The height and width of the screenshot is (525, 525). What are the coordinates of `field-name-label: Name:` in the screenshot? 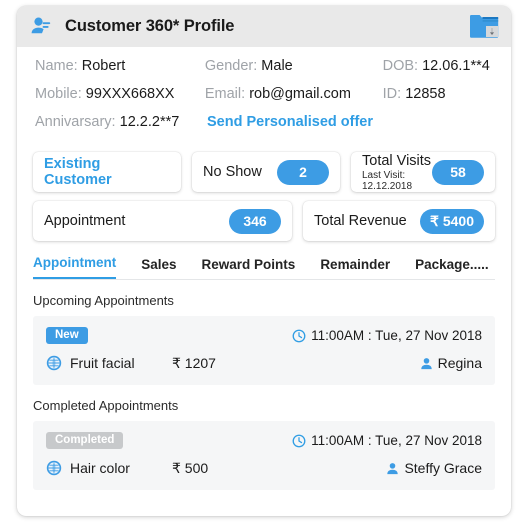 It's located at (56, 66).